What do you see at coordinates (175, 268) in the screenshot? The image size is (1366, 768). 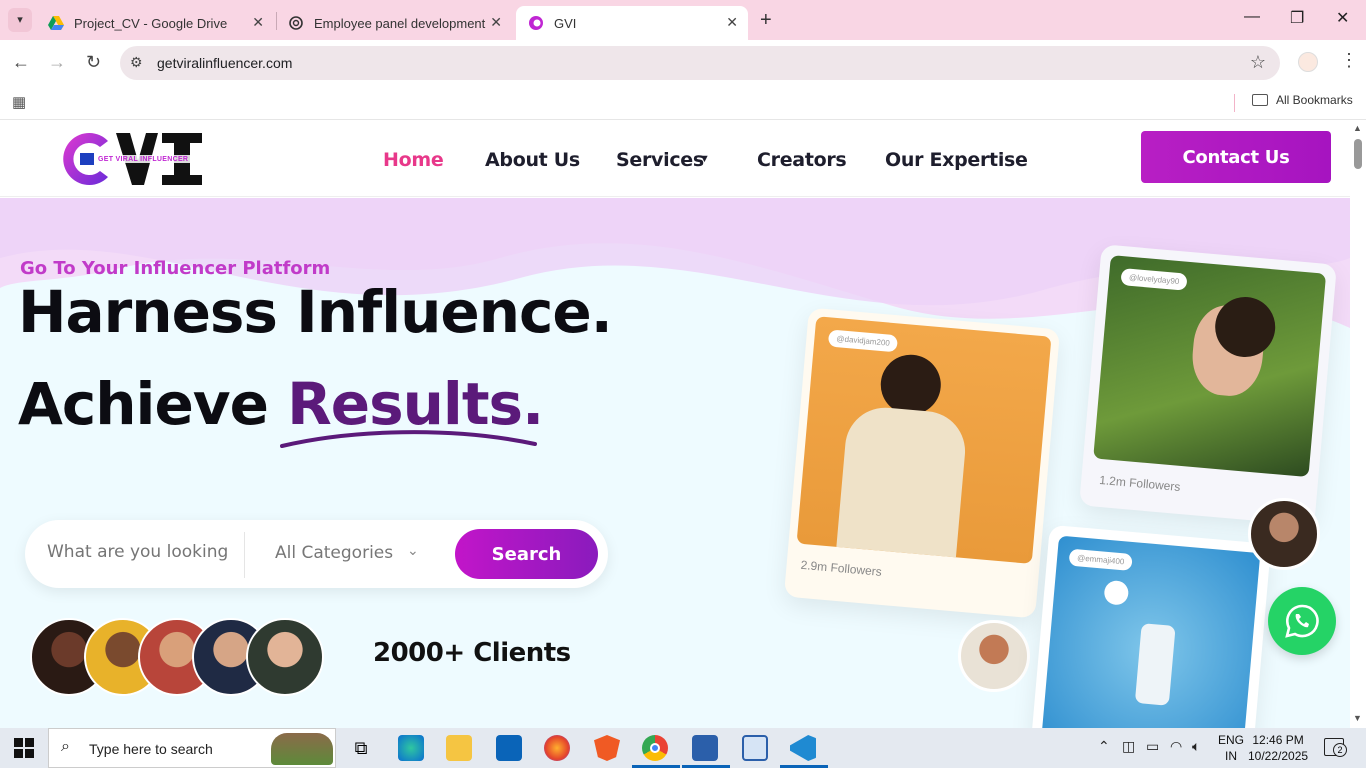 I see `hero-tagline: Go To Your Influencer Platform` at bounding box center [175, 268].